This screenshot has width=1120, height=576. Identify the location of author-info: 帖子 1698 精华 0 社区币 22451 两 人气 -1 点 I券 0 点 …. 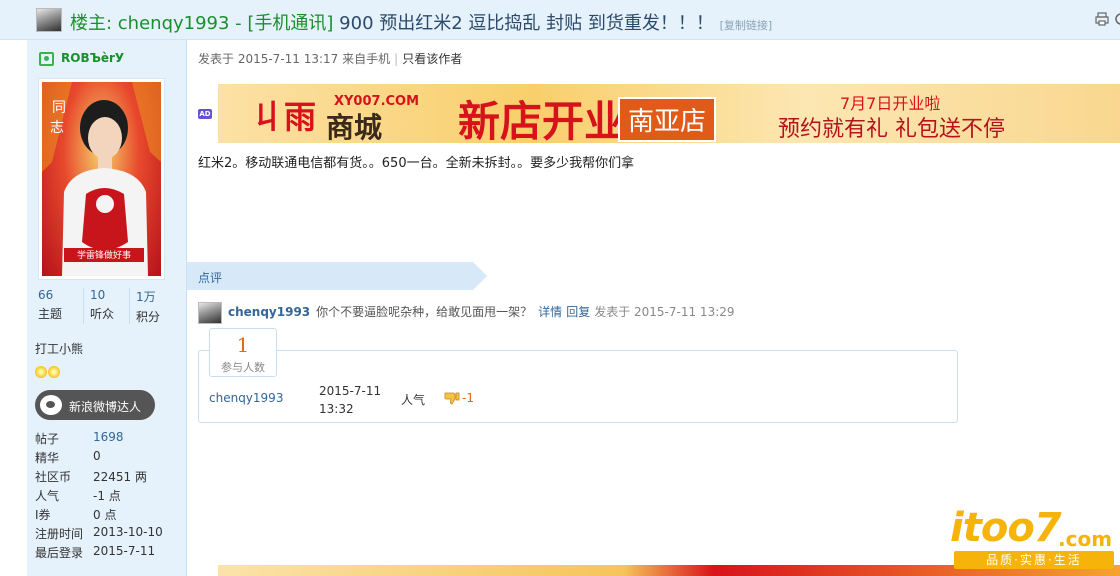
(110, 496).